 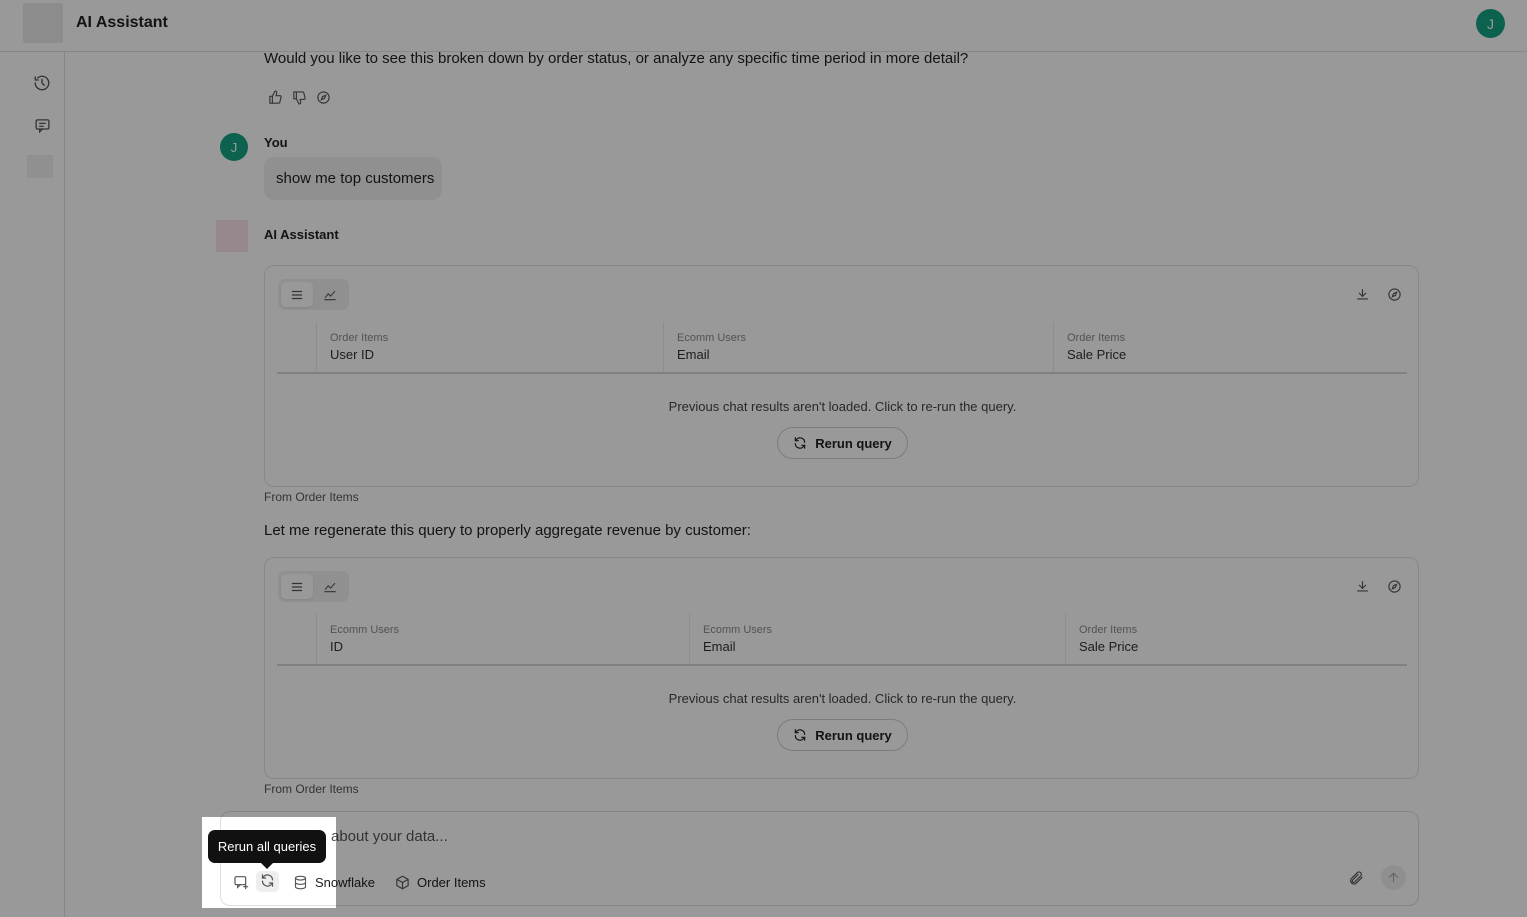 I want to click on model-label: Order Items, so click(x=451, y=882).